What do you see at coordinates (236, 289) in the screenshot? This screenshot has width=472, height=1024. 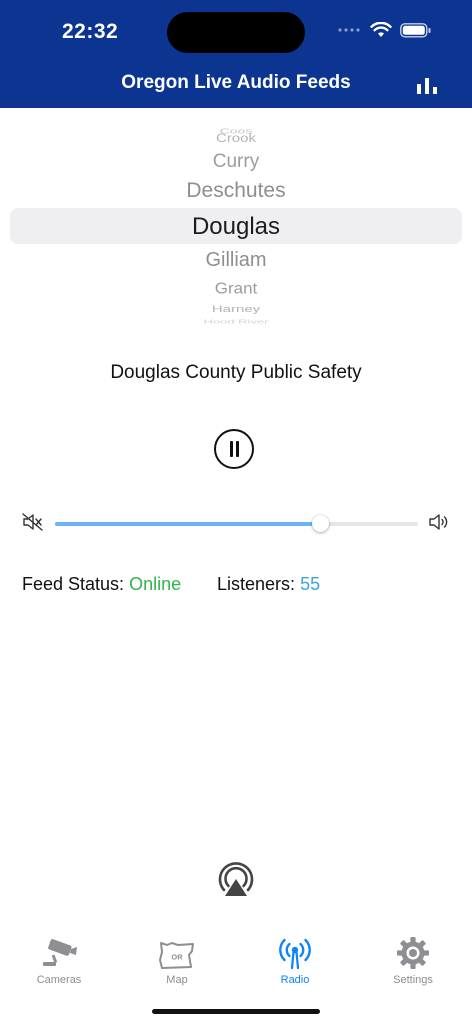 I see `picker-option: Grant` at bounding box center [236, 289].